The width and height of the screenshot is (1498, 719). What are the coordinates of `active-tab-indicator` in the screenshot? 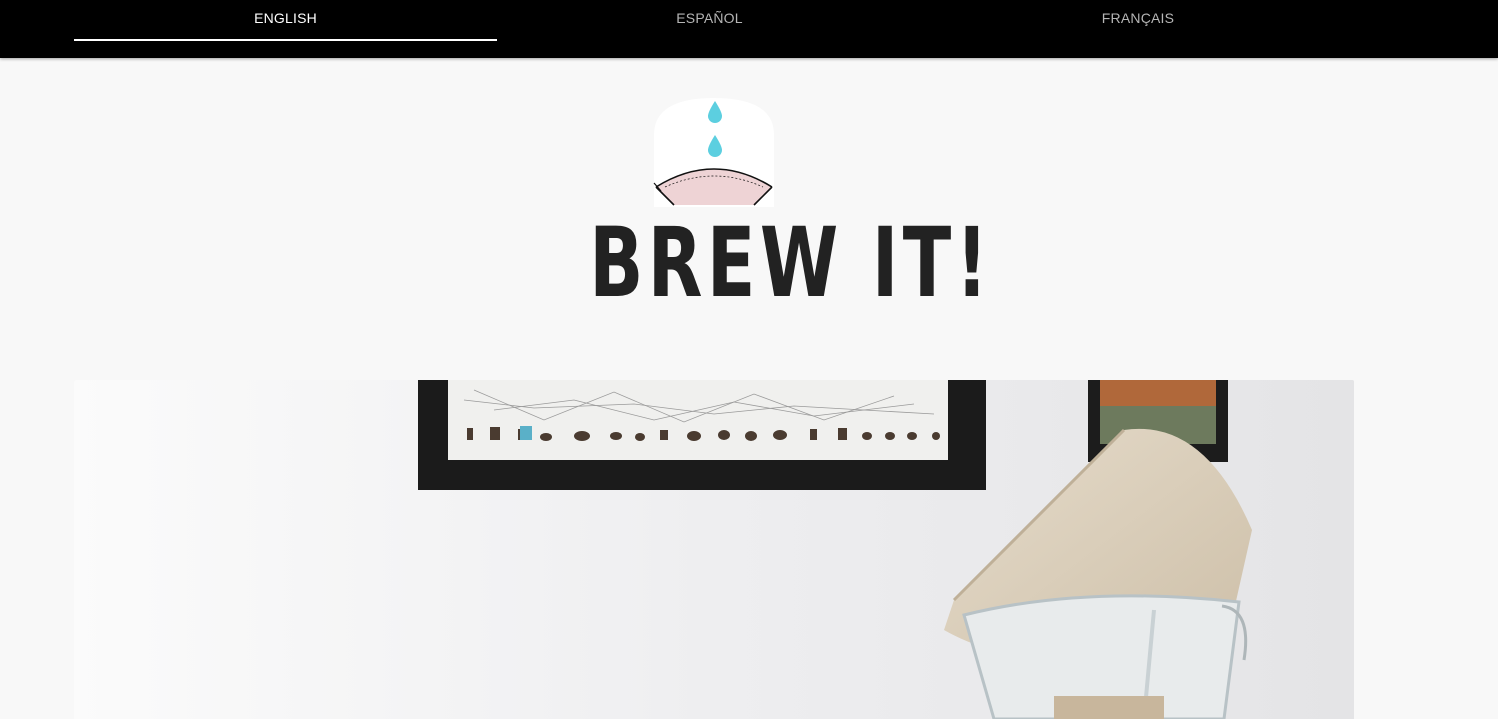 It's located at (285, 40).